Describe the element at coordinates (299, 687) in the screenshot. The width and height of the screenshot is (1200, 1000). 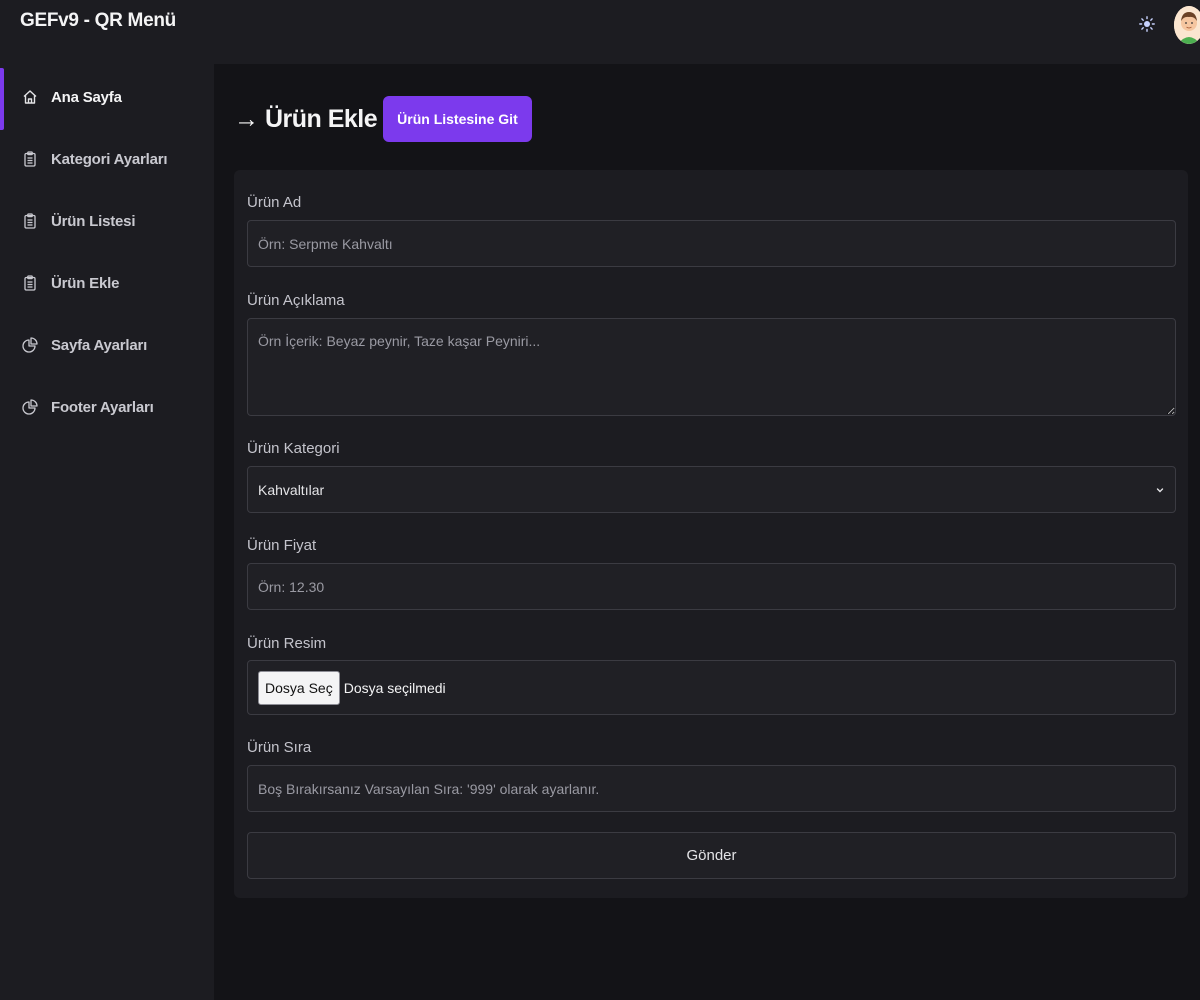
I see `choose-file-button: Dosya Seç` at that location.